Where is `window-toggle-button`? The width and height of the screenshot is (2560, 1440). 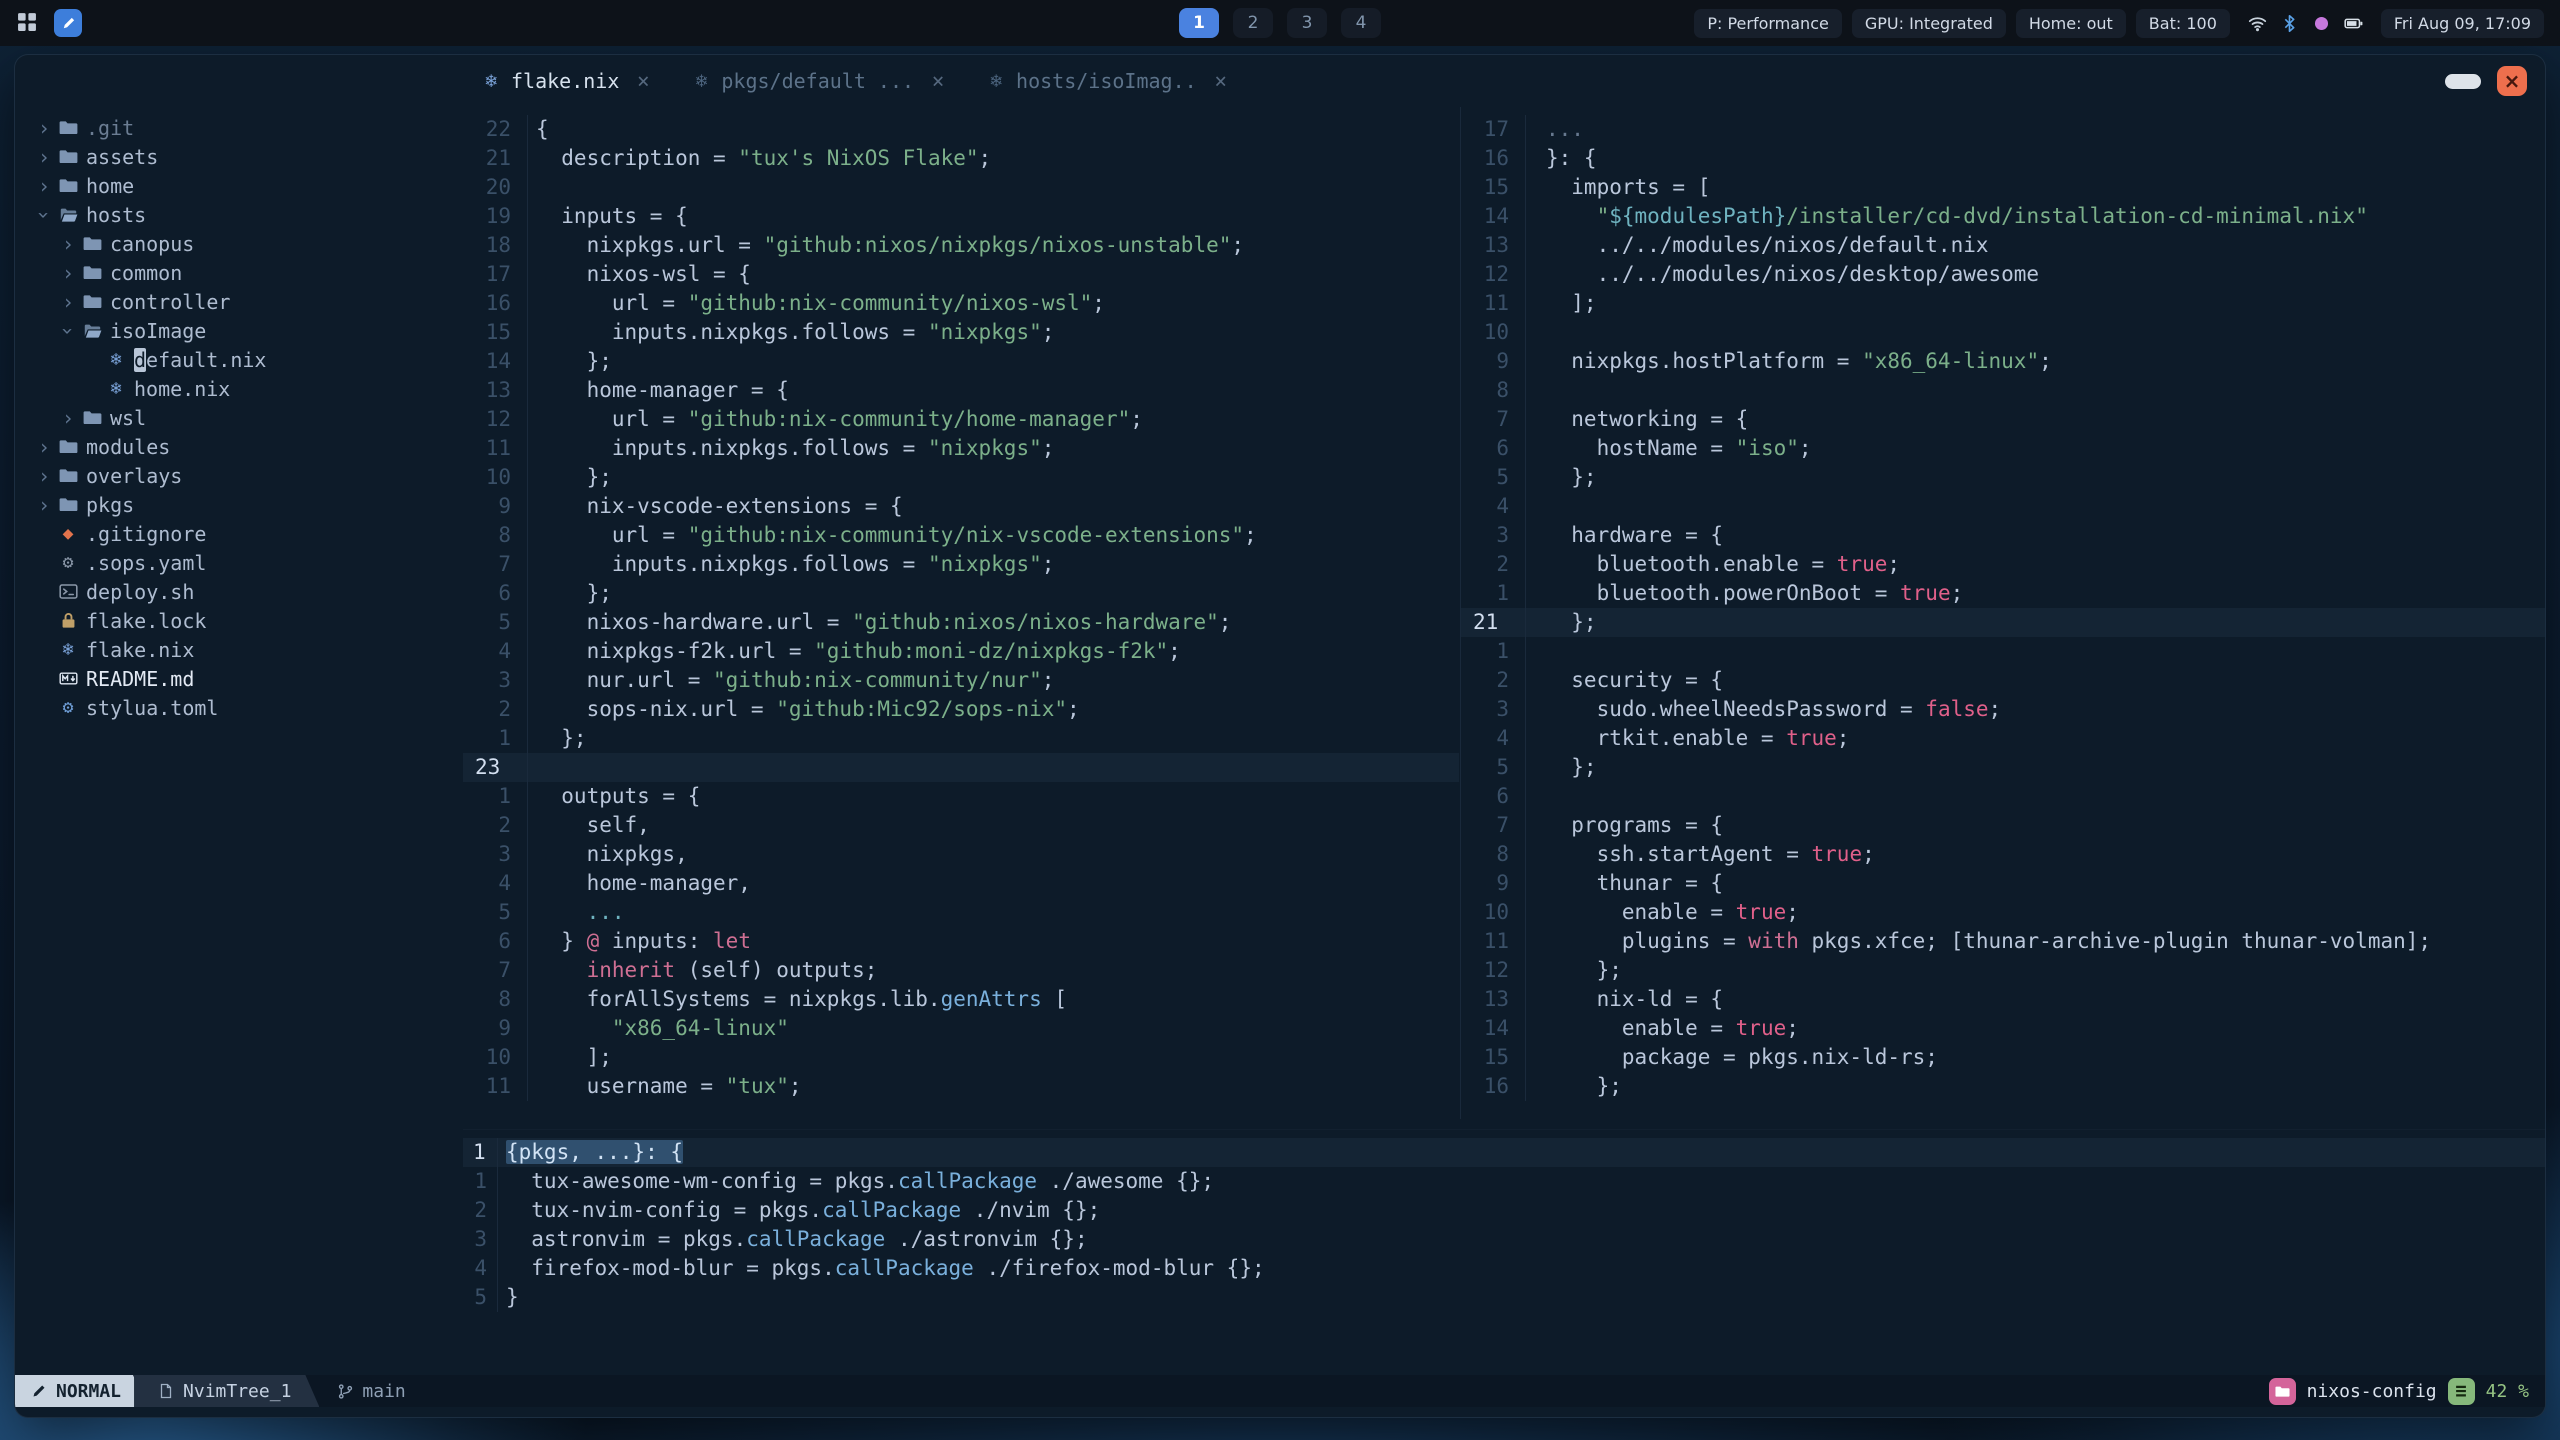 window-toggle-button is located at coordinates (2463, 81).